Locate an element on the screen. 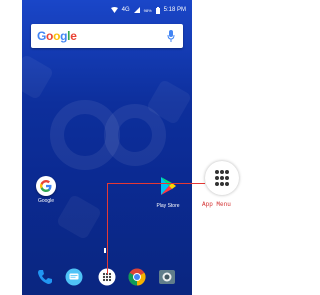 The image size is (320, 295). app-menu-icon is located at coordinates (222, 178).